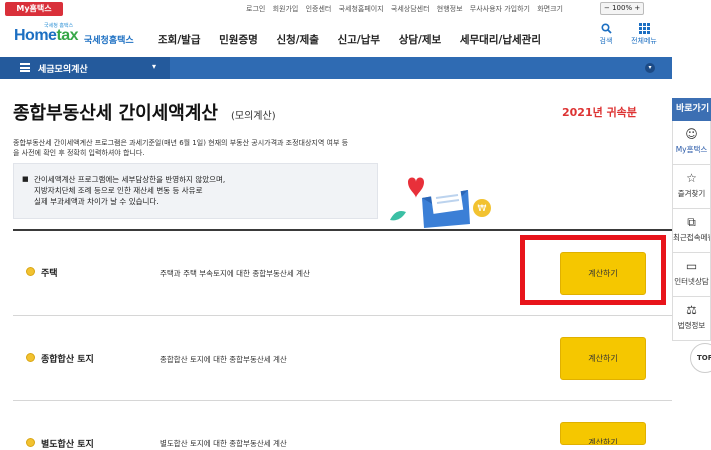 This screenshot has height=450, width=711. Describe the element at coordinates (691, 281) in the screenshot. I see `quick-item-label: 인터넷상담` at that location.